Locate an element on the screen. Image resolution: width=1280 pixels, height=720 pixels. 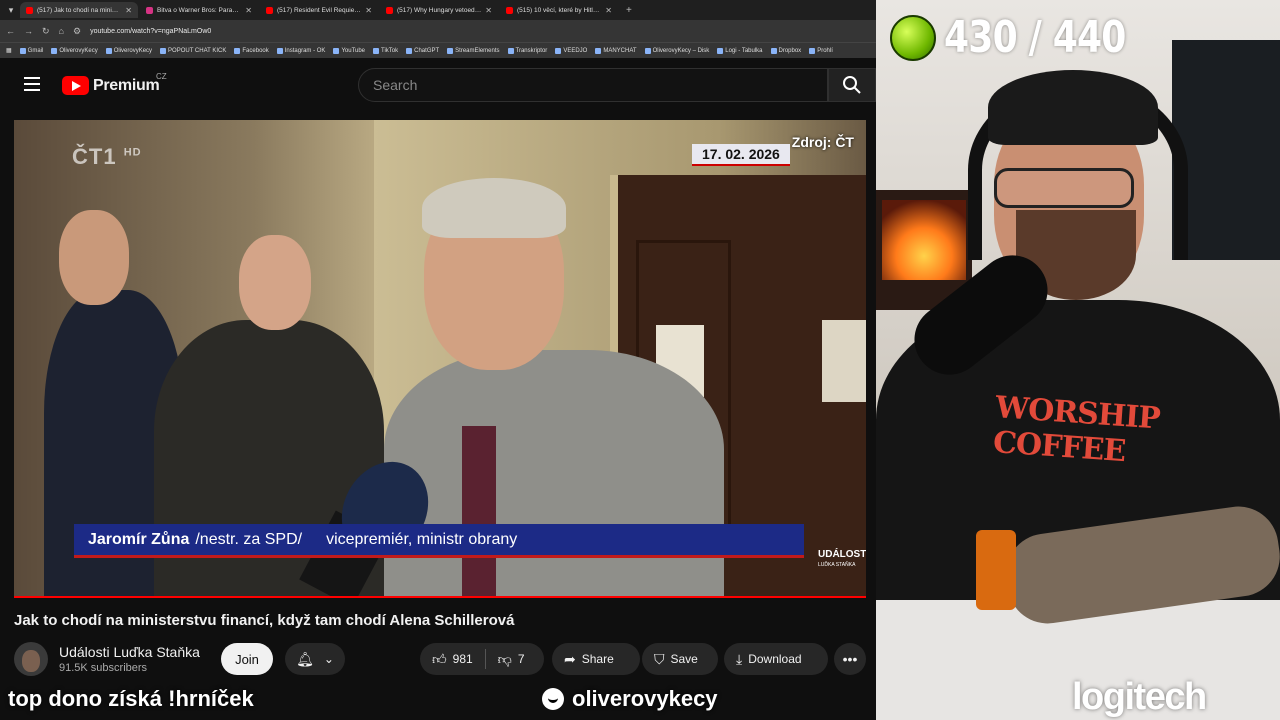
home-icon: ⌂ is located at coordinates (61, 31).